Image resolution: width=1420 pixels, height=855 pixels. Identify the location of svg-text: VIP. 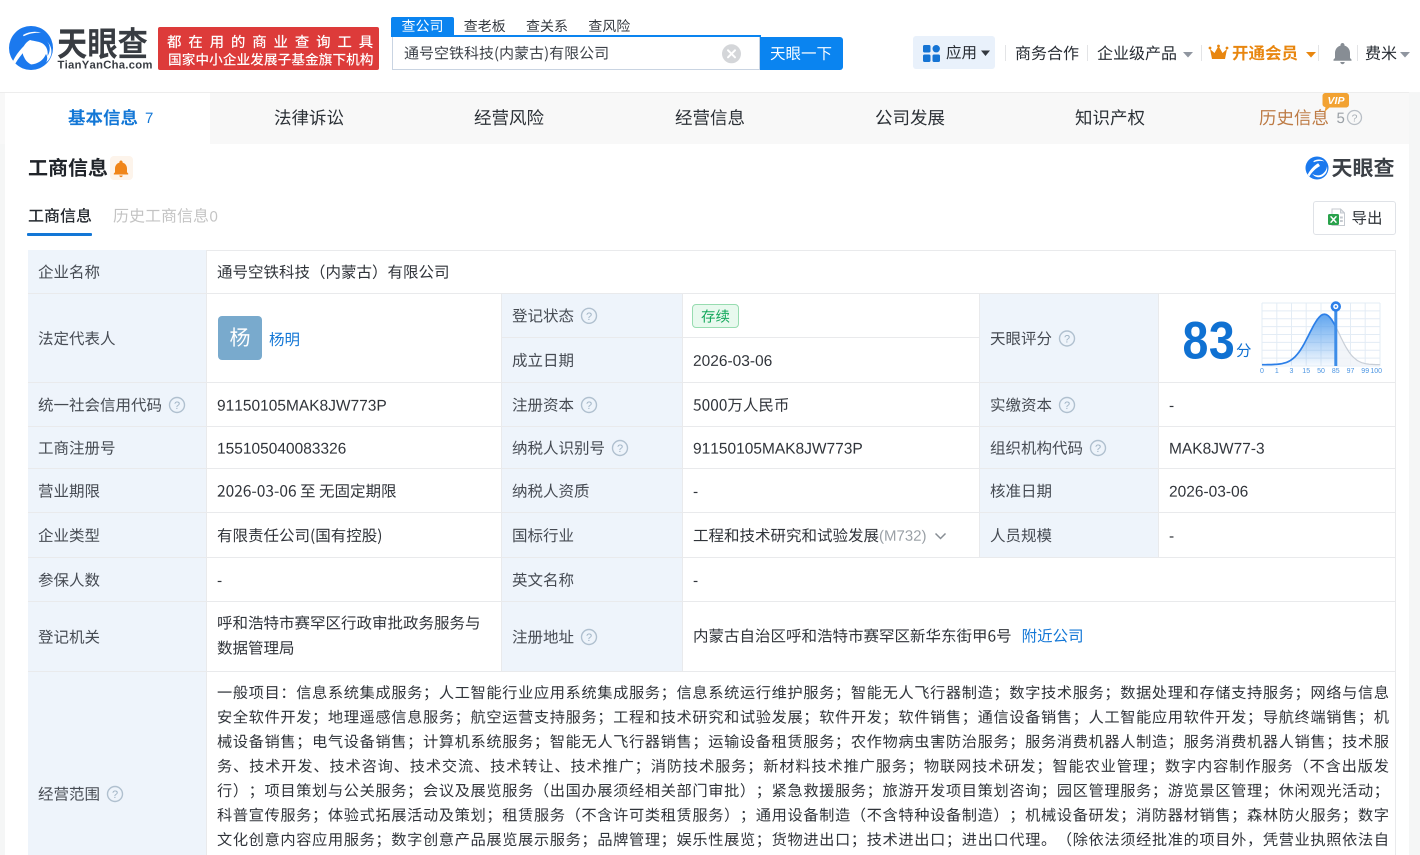
(1337, 101).